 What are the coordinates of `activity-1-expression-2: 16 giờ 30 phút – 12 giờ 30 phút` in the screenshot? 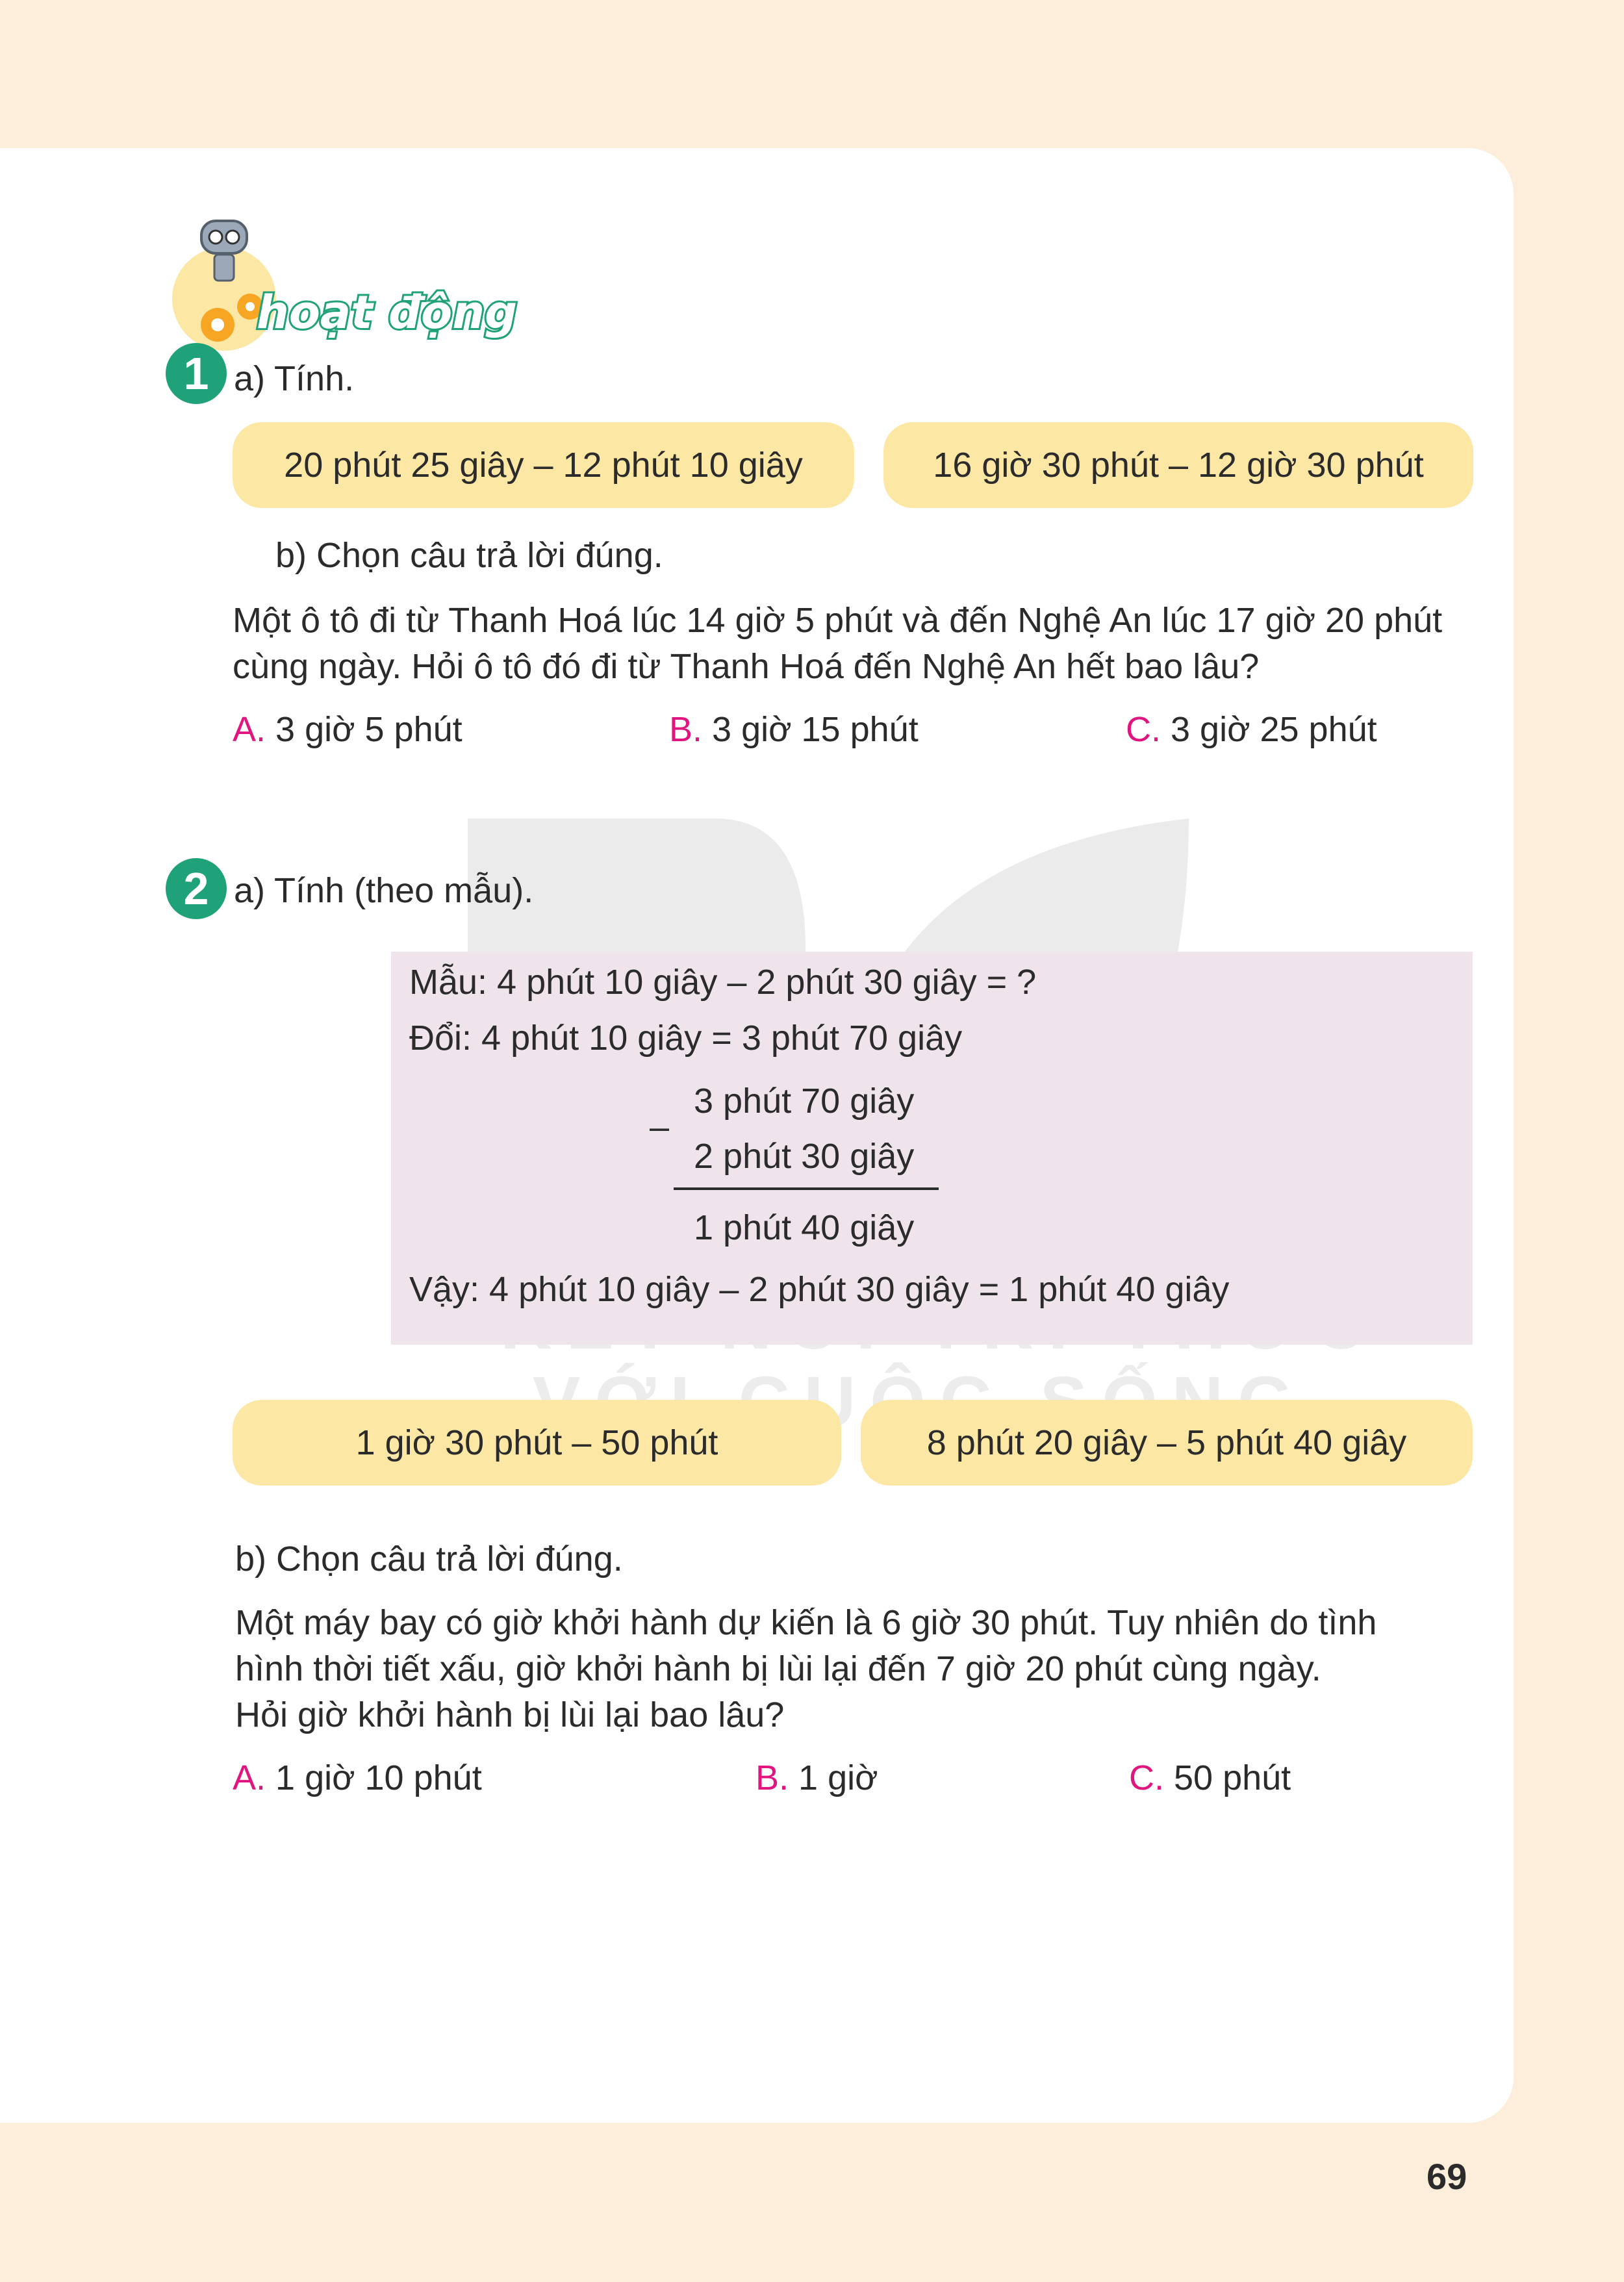 It's located at (1178, 465).